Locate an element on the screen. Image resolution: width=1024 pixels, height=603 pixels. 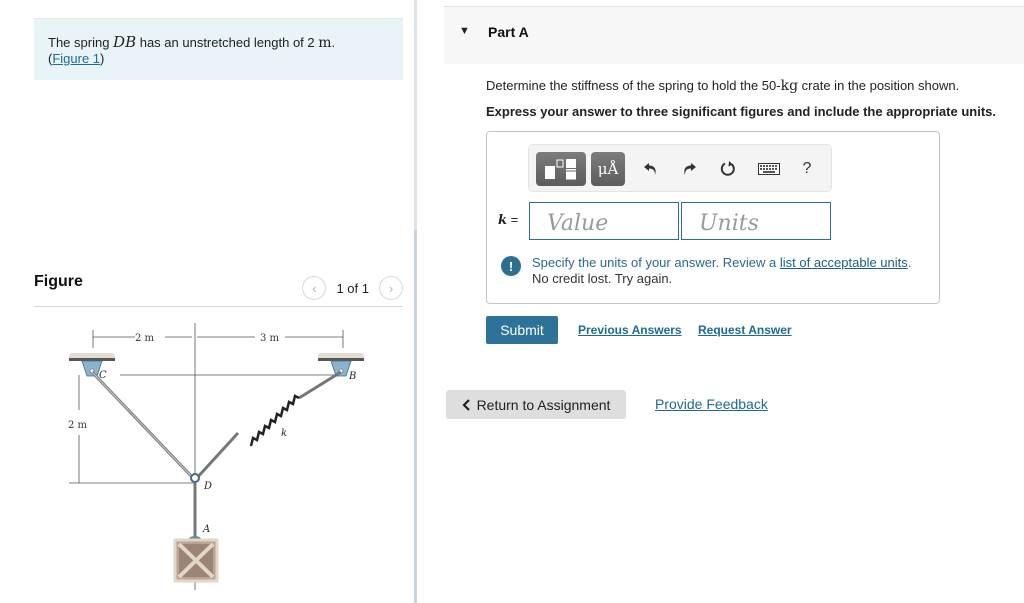
intro-text-middle: has an unstretched length of 2 is located at coordinates (227, 42).